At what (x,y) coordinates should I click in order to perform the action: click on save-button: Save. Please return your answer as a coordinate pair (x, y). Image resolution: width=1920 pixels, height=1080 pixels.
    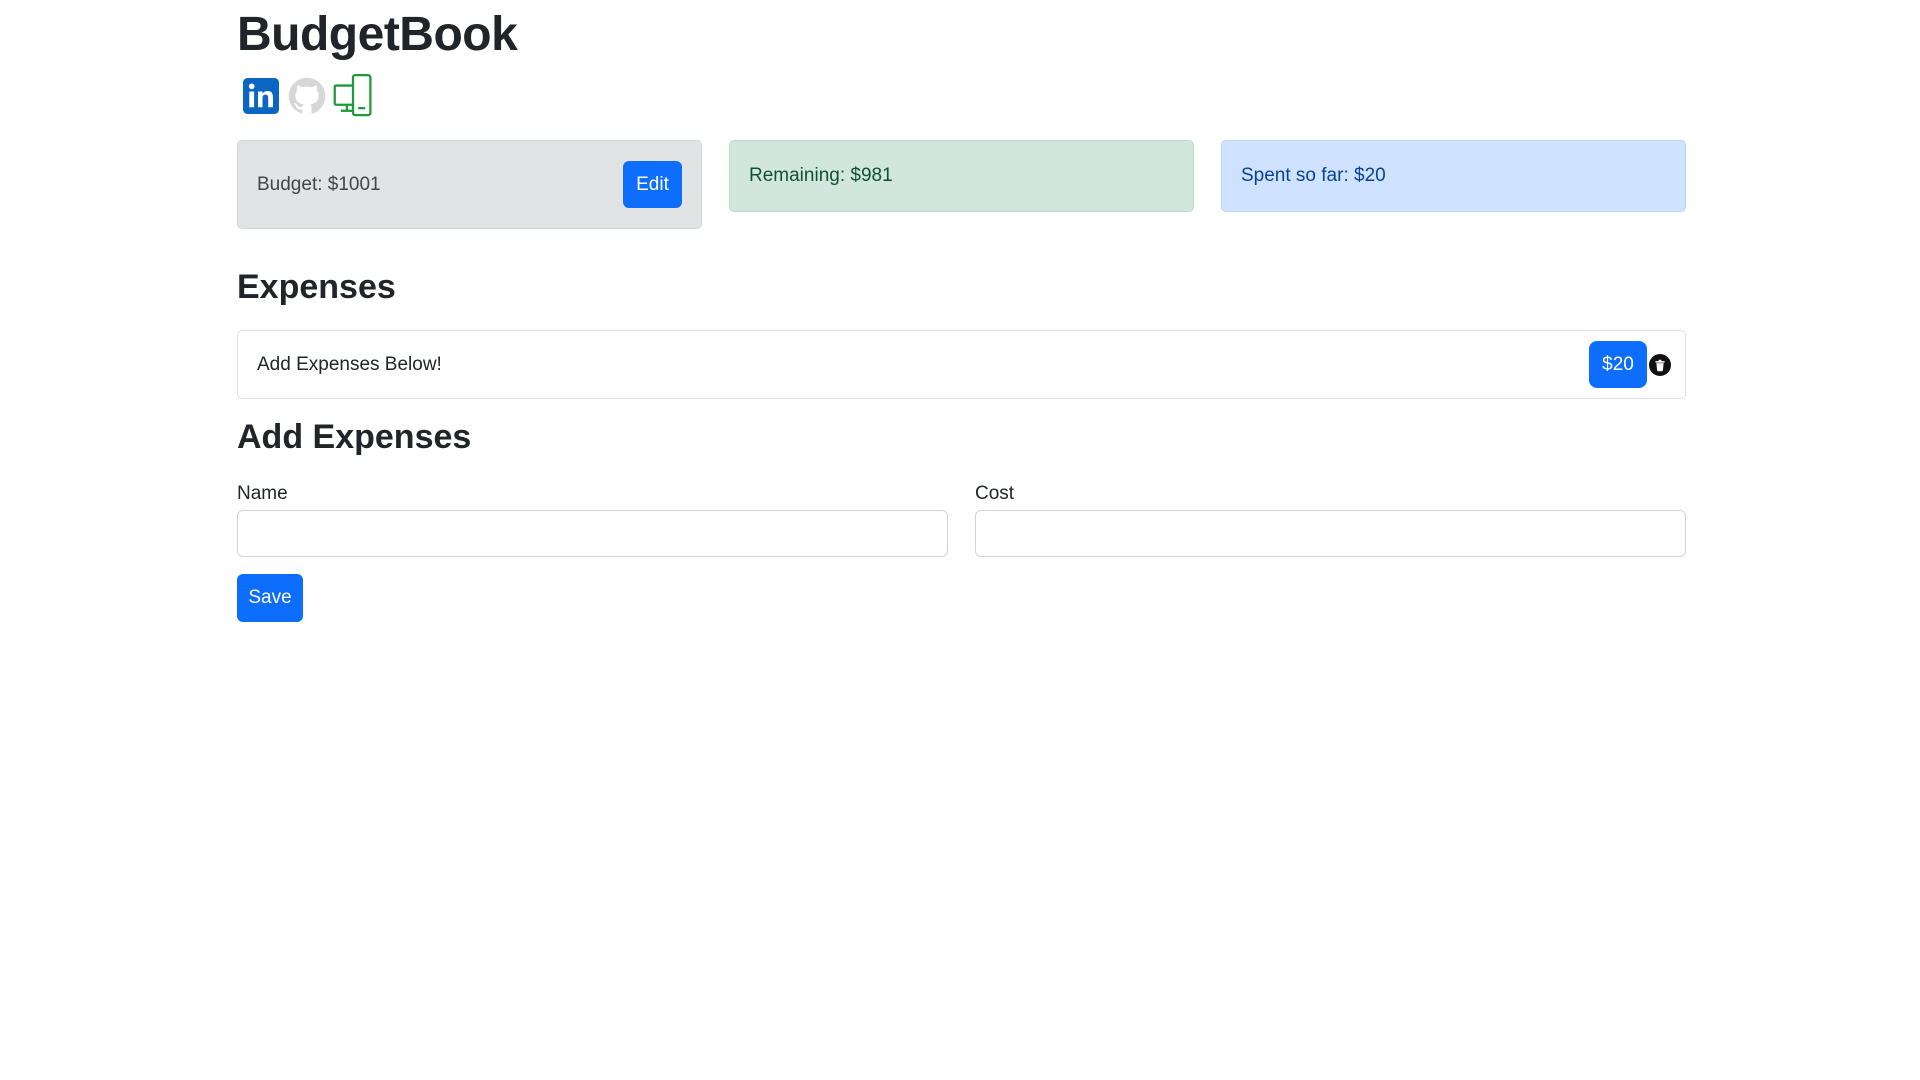
    Looking at the image, I should click on (270, 598).